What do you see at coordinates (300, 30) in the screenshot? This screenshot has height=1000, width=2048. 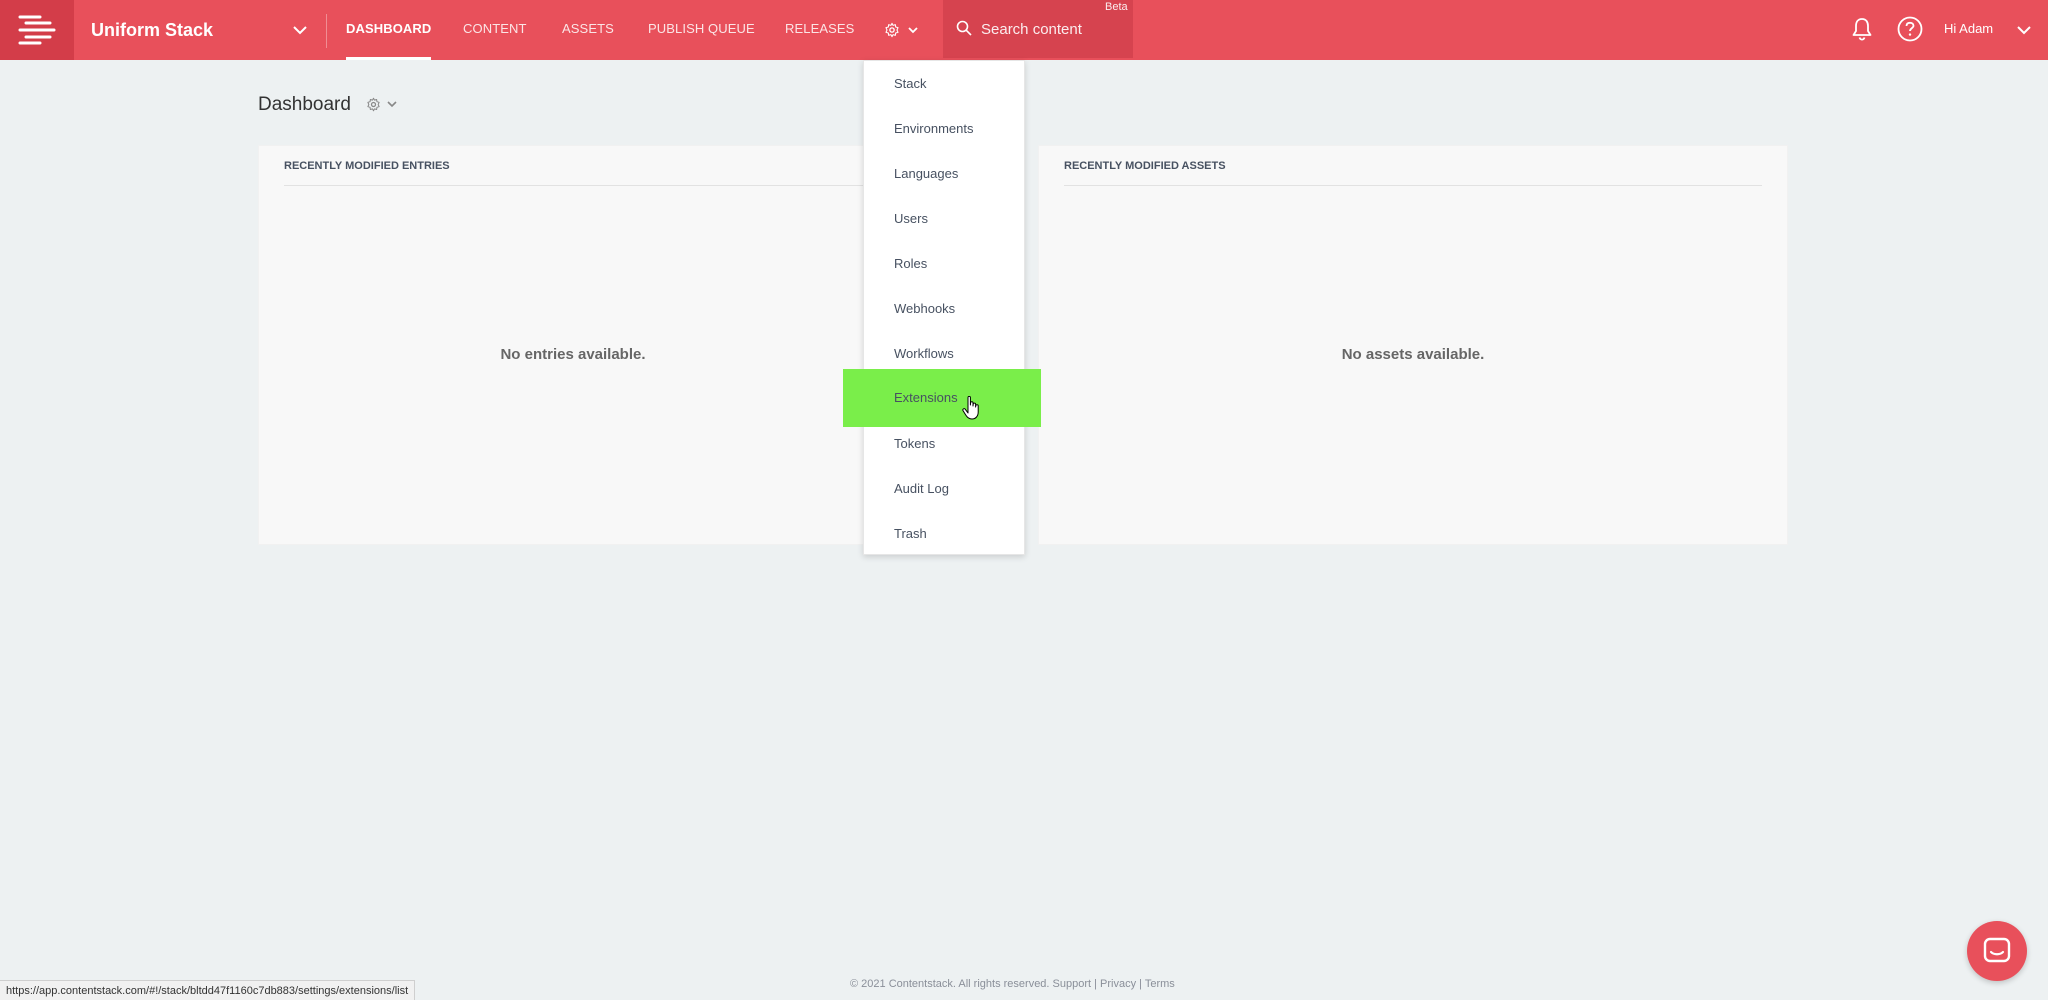 I see `stack-switcher-chevron-icon` at bounding box center [300, 30].